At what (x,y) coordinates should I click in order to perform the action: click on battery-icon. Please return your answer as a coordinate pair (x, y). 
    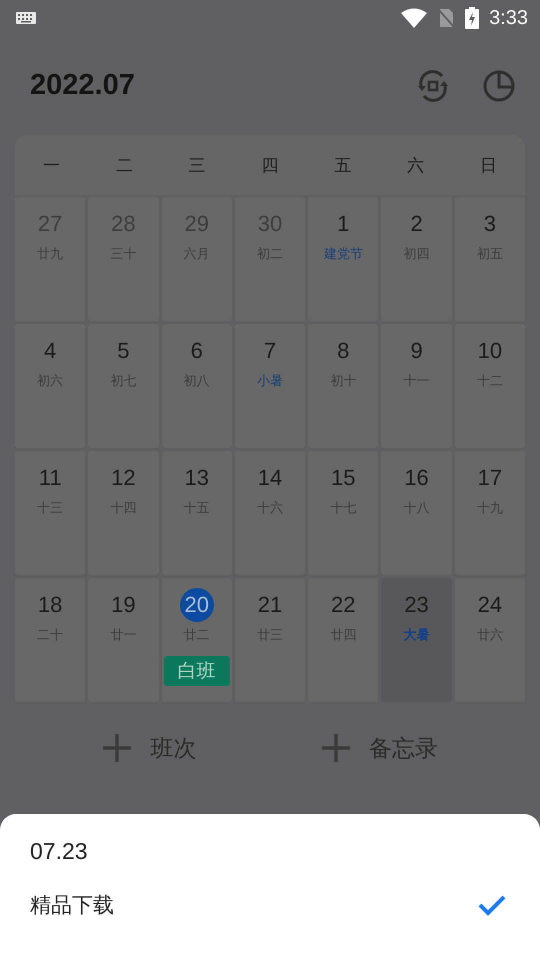
    Looking at the image, I should click on (472, 18).